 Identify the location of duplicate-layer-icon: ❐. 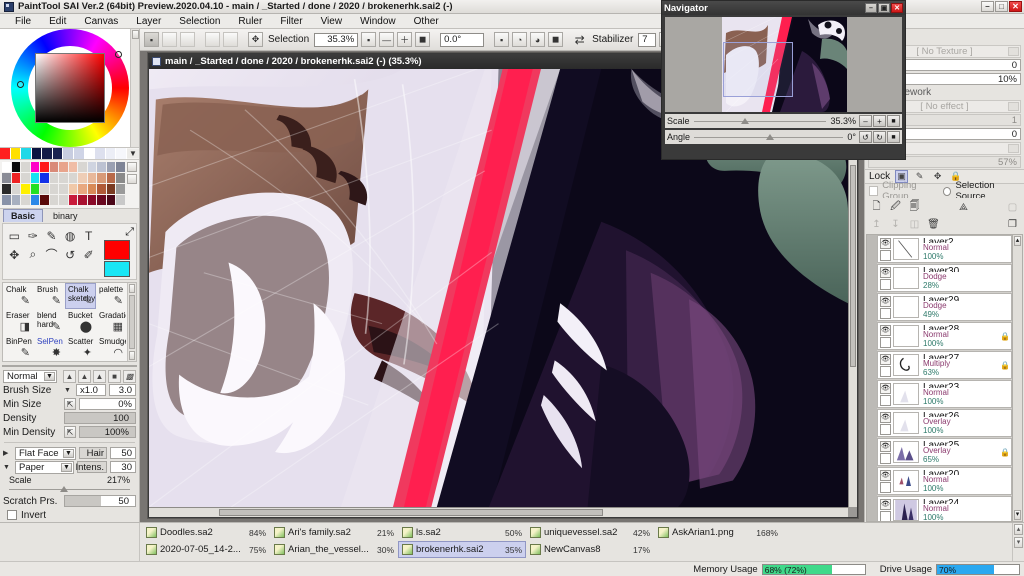
(1012, 225).